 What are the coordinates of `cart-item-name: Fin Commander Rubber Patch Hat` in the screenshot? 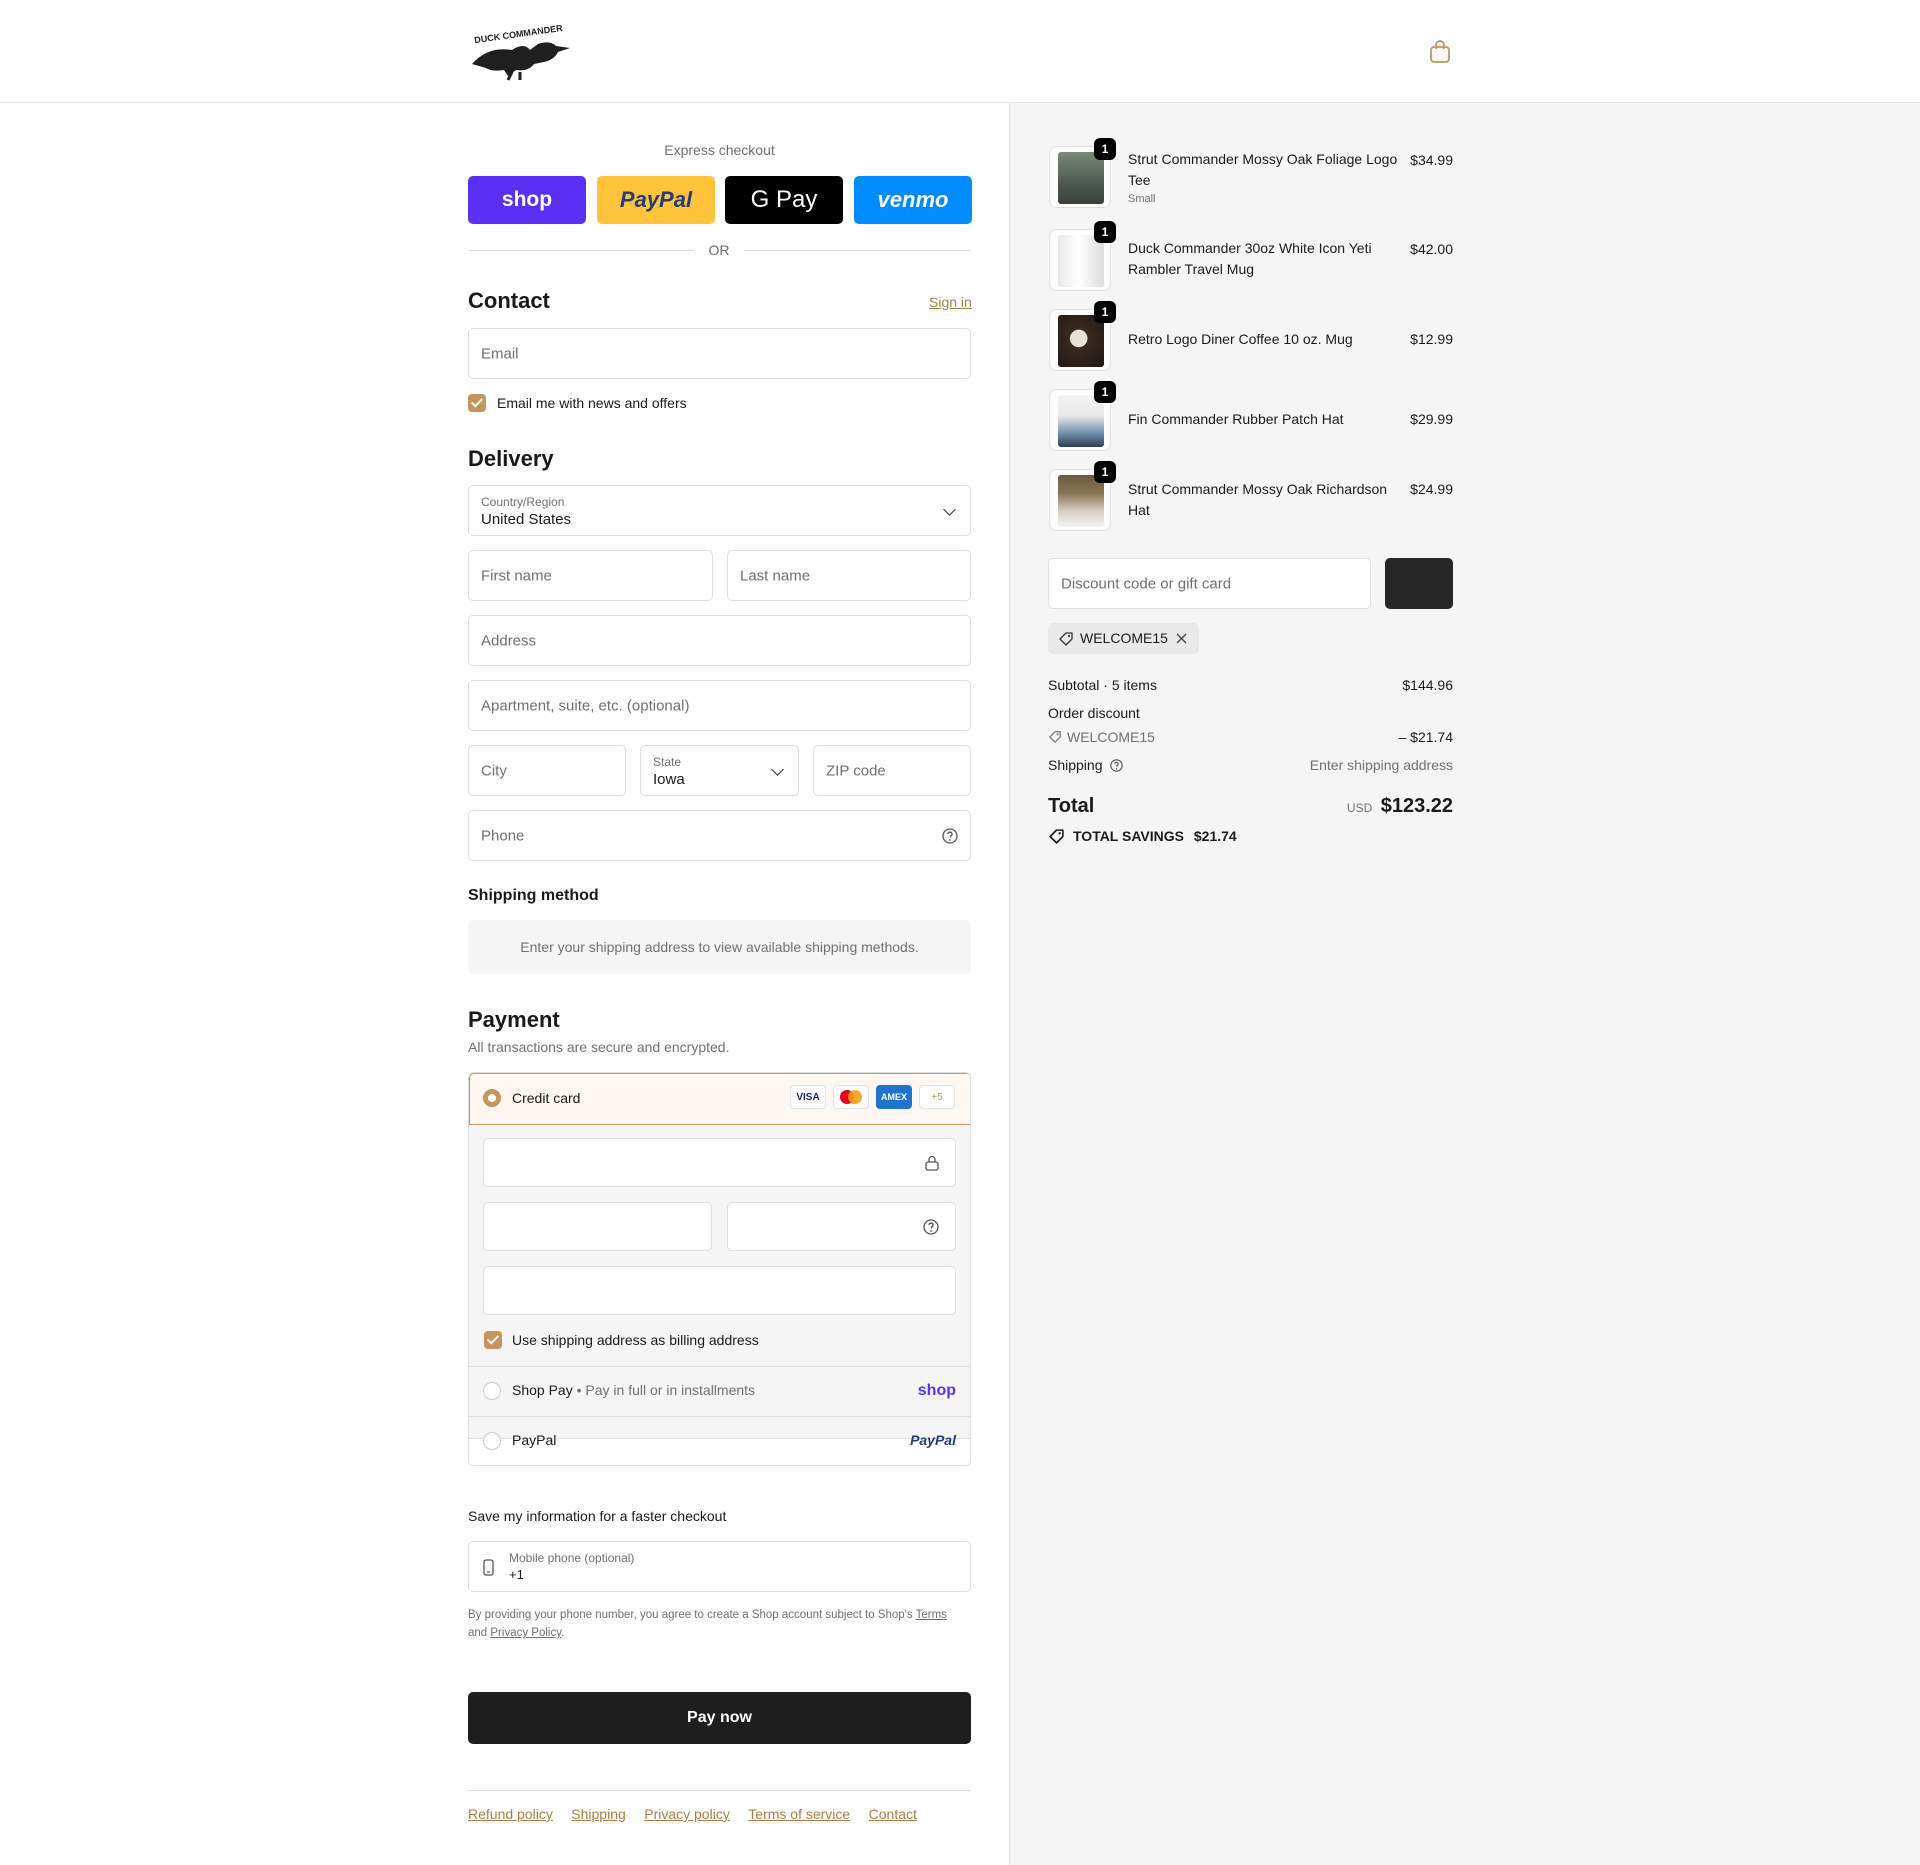 It's located at (1236, 419).